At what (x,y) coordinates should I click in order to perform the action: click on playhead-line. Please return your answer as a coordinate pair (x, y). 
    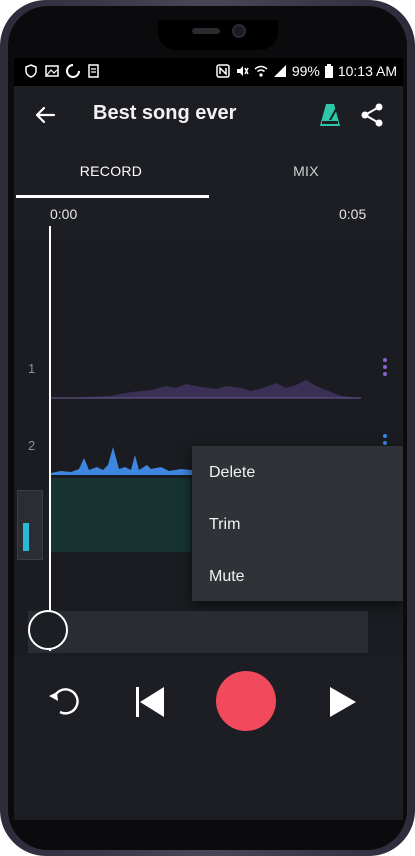
    Looking at the image, I should click on (50, 438).